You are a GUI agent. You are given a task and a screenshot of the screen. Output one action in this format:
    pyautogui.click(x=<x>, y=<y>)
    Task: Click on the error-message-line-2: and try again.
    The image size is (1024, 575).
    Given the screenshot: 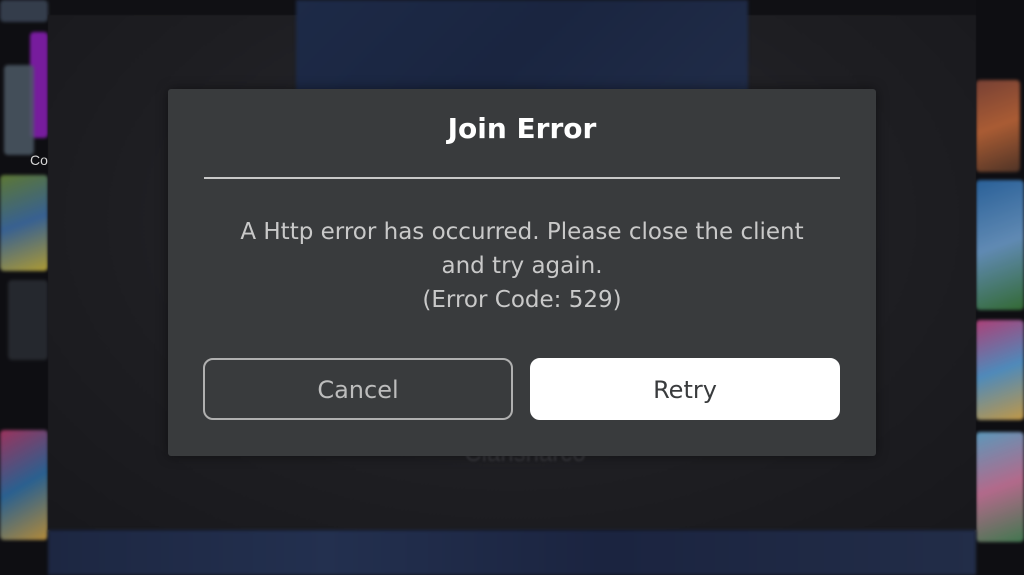 What is the action you would take?
    pyautogui.click(x=522, y=266)
    